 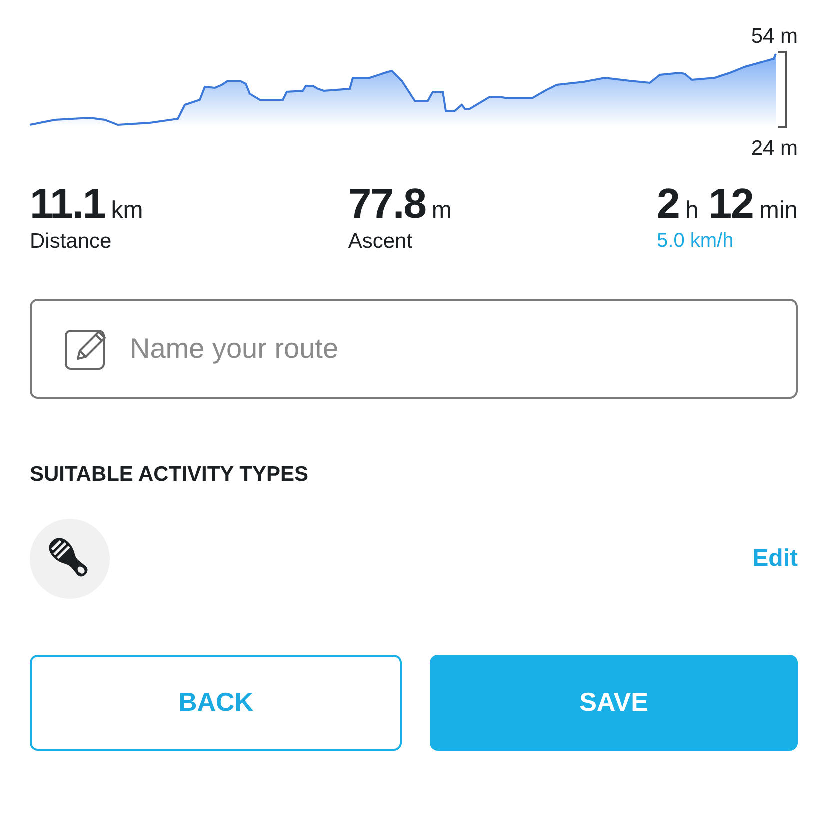 I want to click on edit-link: Edit, so click(x=775, y=558).